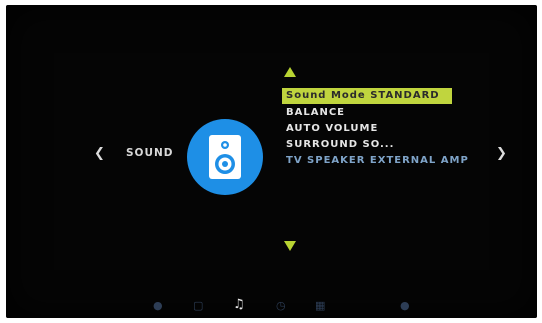 The height and width of the screenshot is (323, 542). I want to click on previous-category-arrow: ❮, so click(99, 153).